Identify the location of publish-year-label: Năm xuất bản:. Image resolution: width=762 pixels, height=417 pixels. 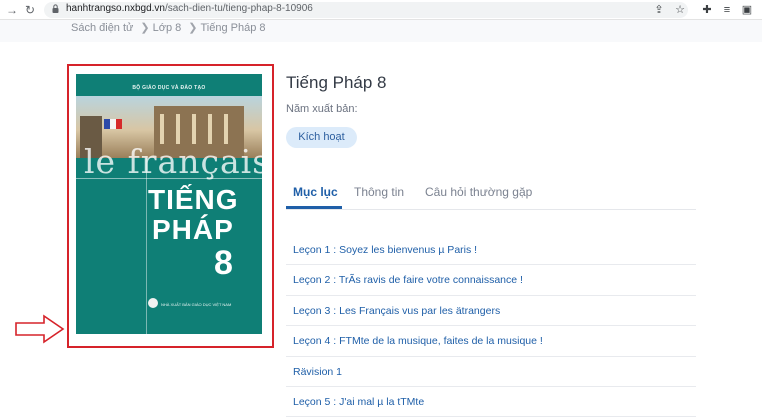
(322, 109).